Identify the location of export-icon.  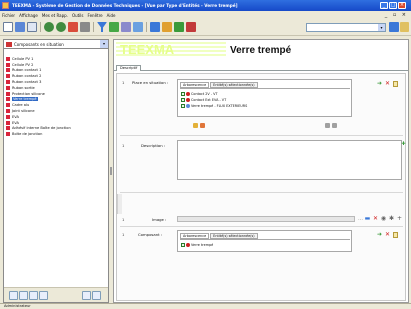
(167, 27).